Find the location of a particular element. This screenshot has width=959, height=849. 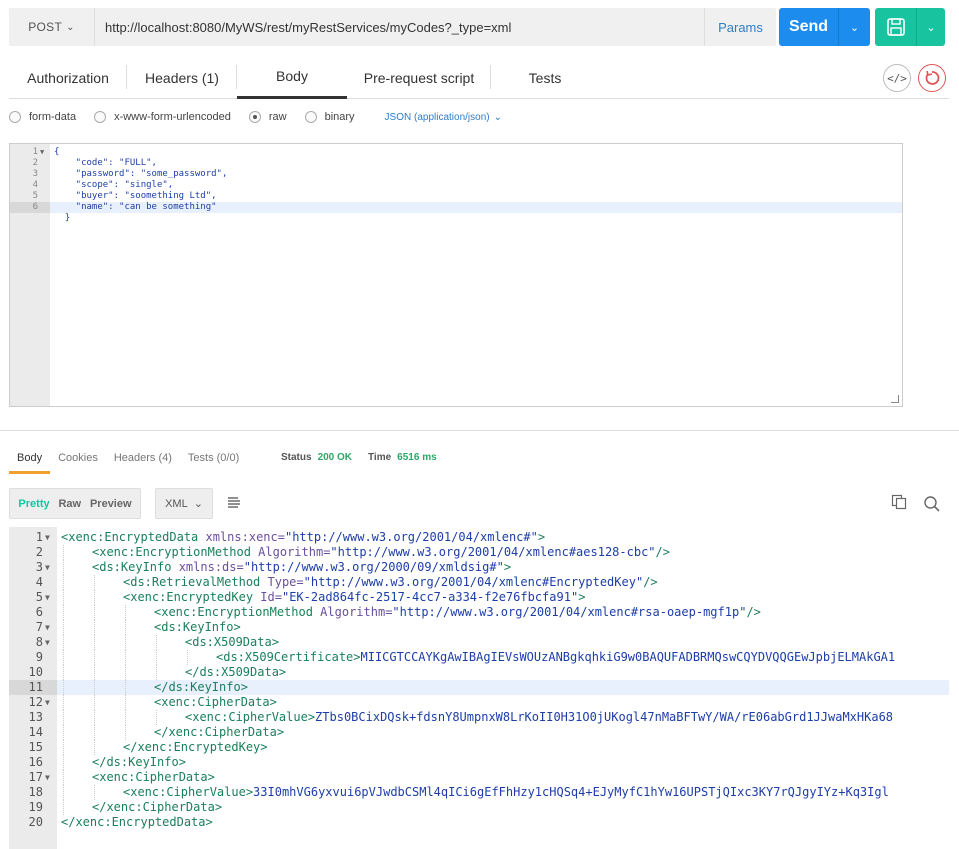

tab-headers: Headers (1) is located at coordinates (182, 77).